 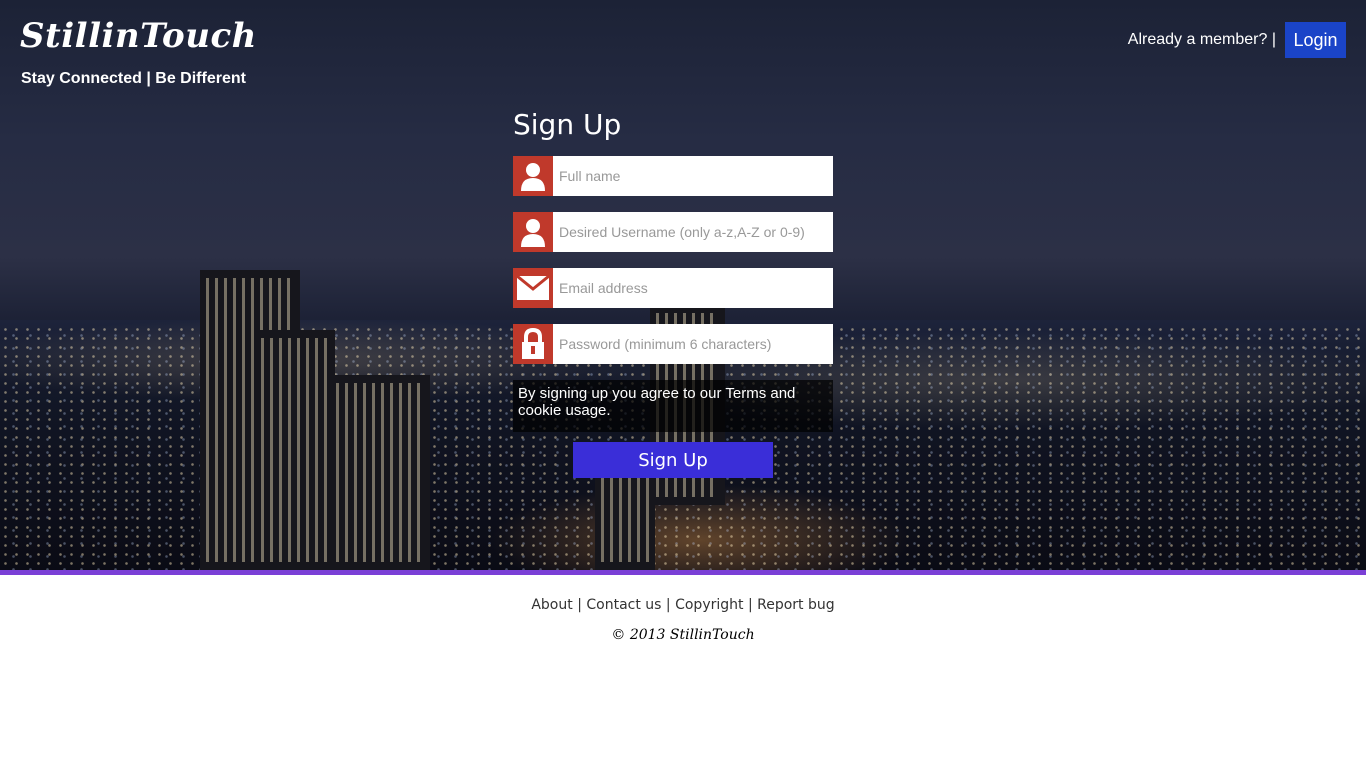 I want to click on password-field, so click(x=673, y=344).